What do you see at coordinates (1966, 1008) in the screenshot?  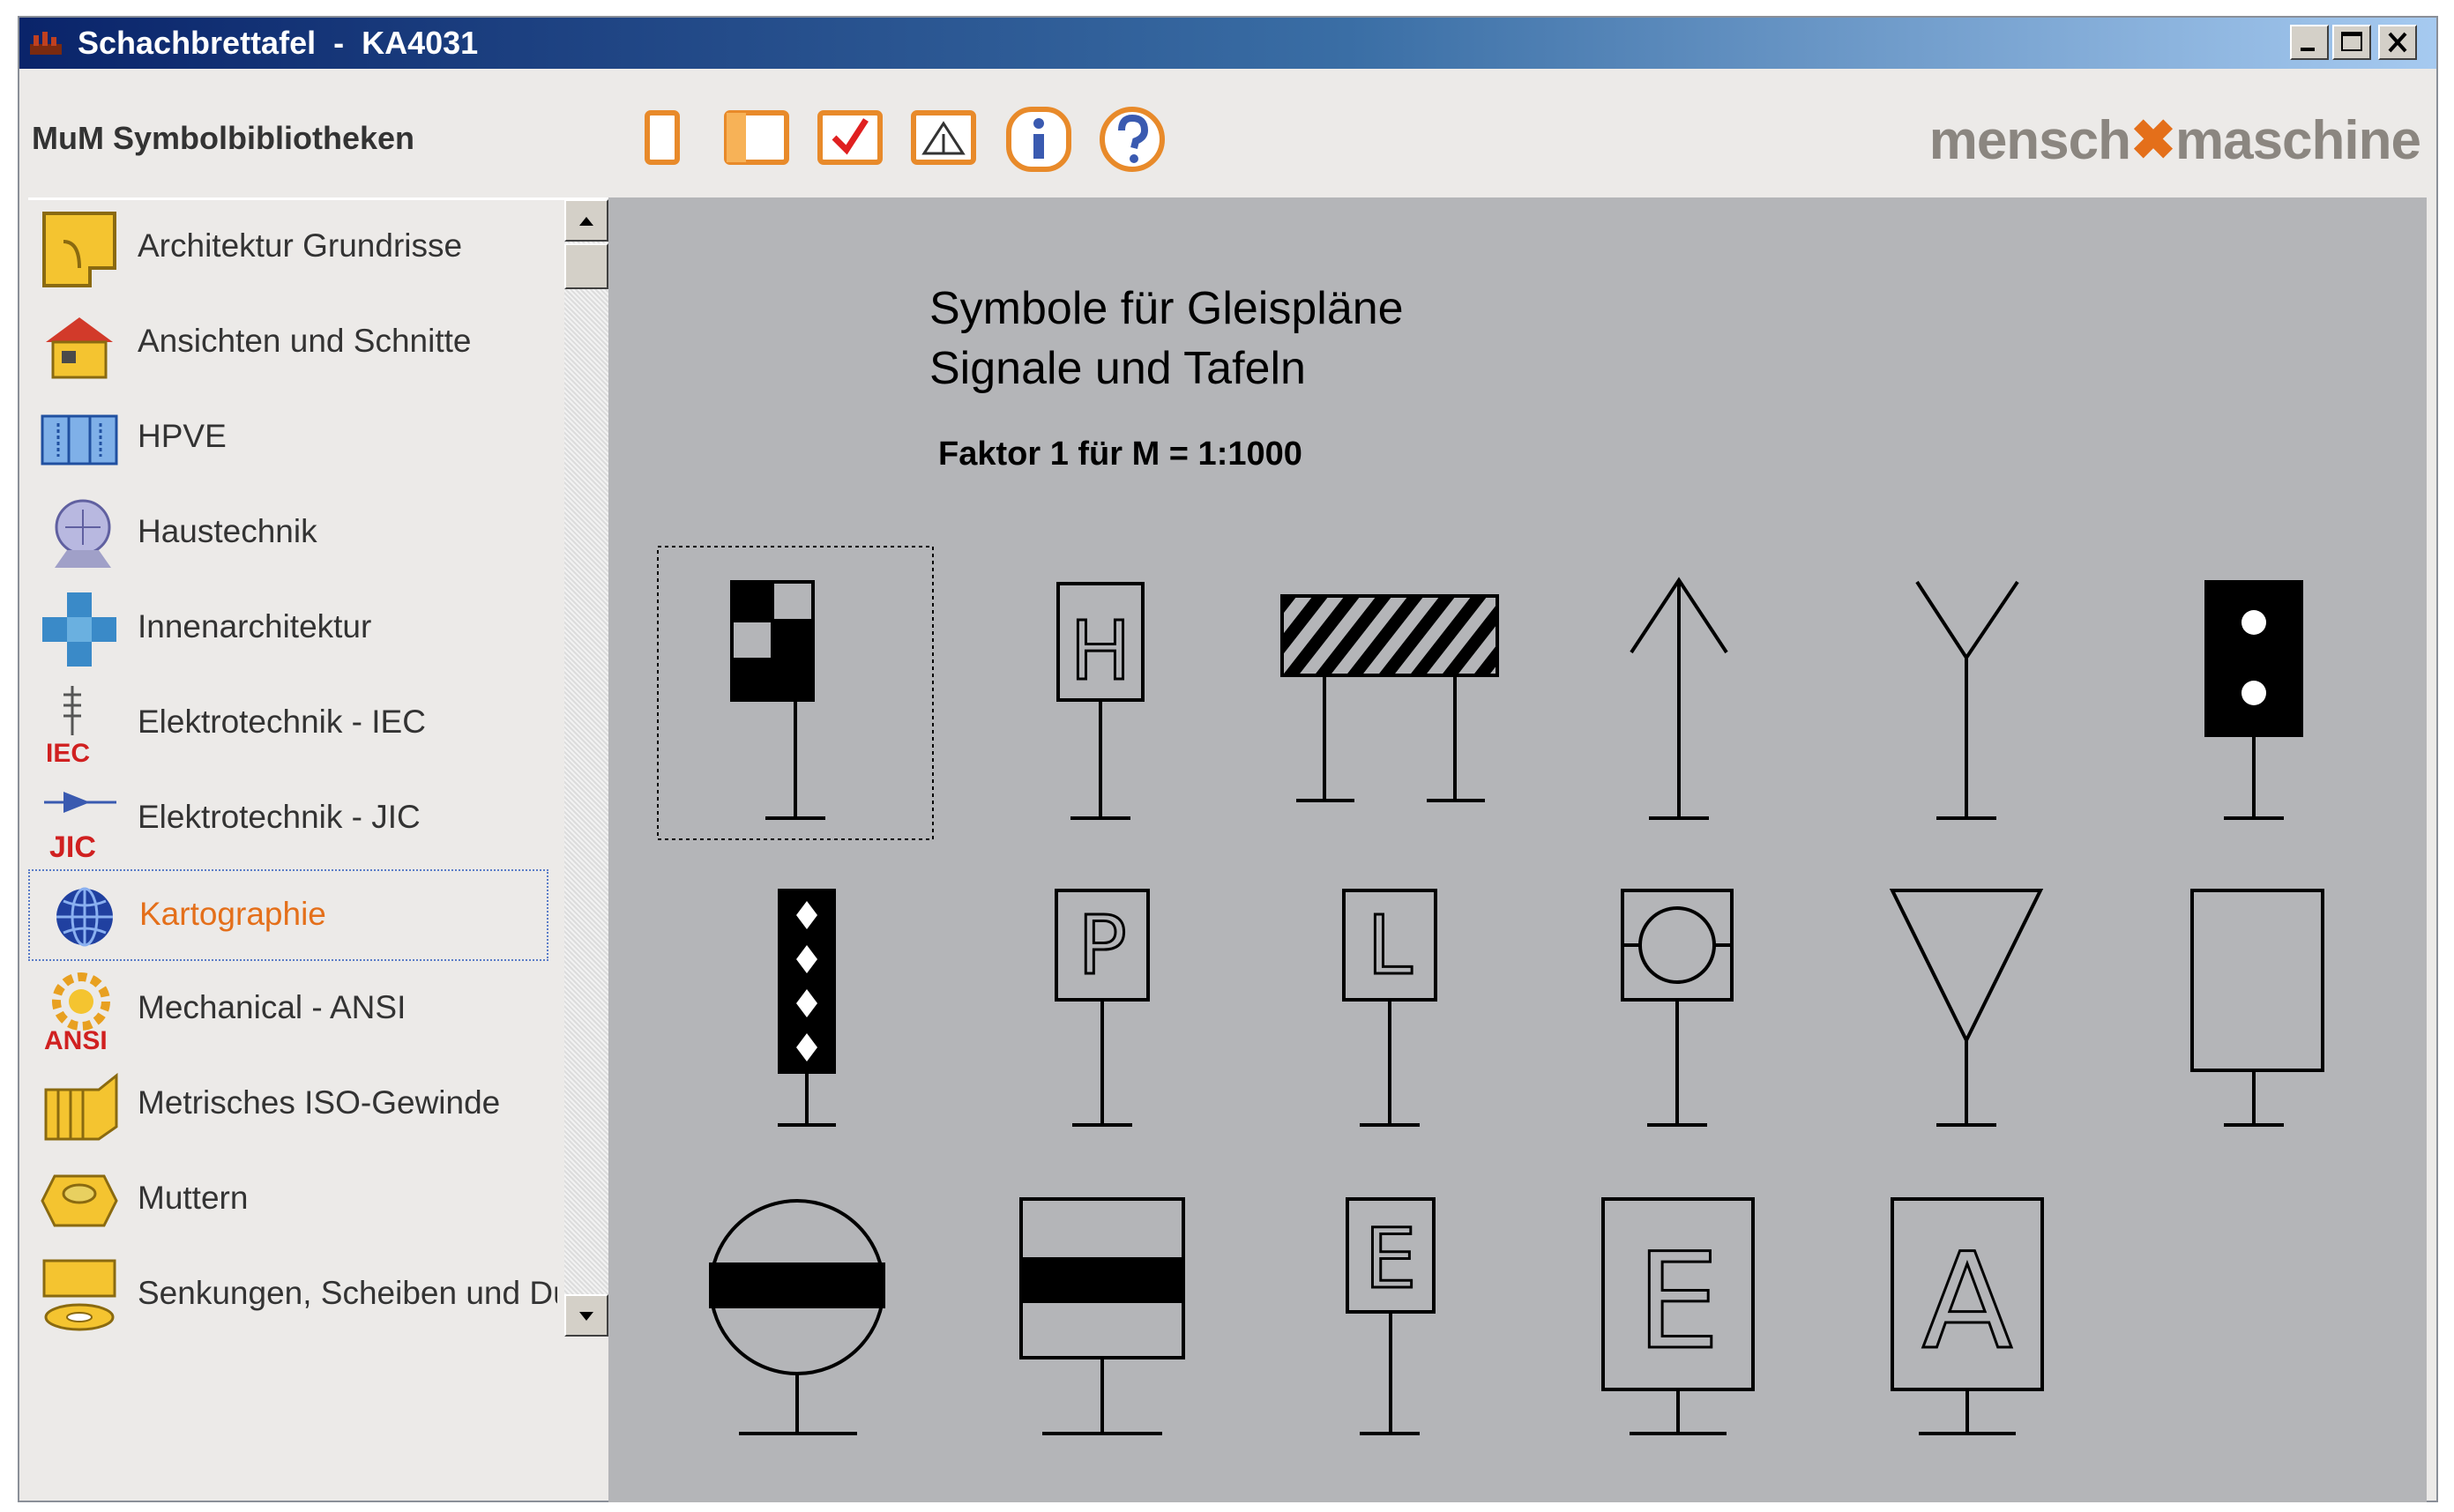 I see `symbol-triangle` at bounding box center [1966, 1008].